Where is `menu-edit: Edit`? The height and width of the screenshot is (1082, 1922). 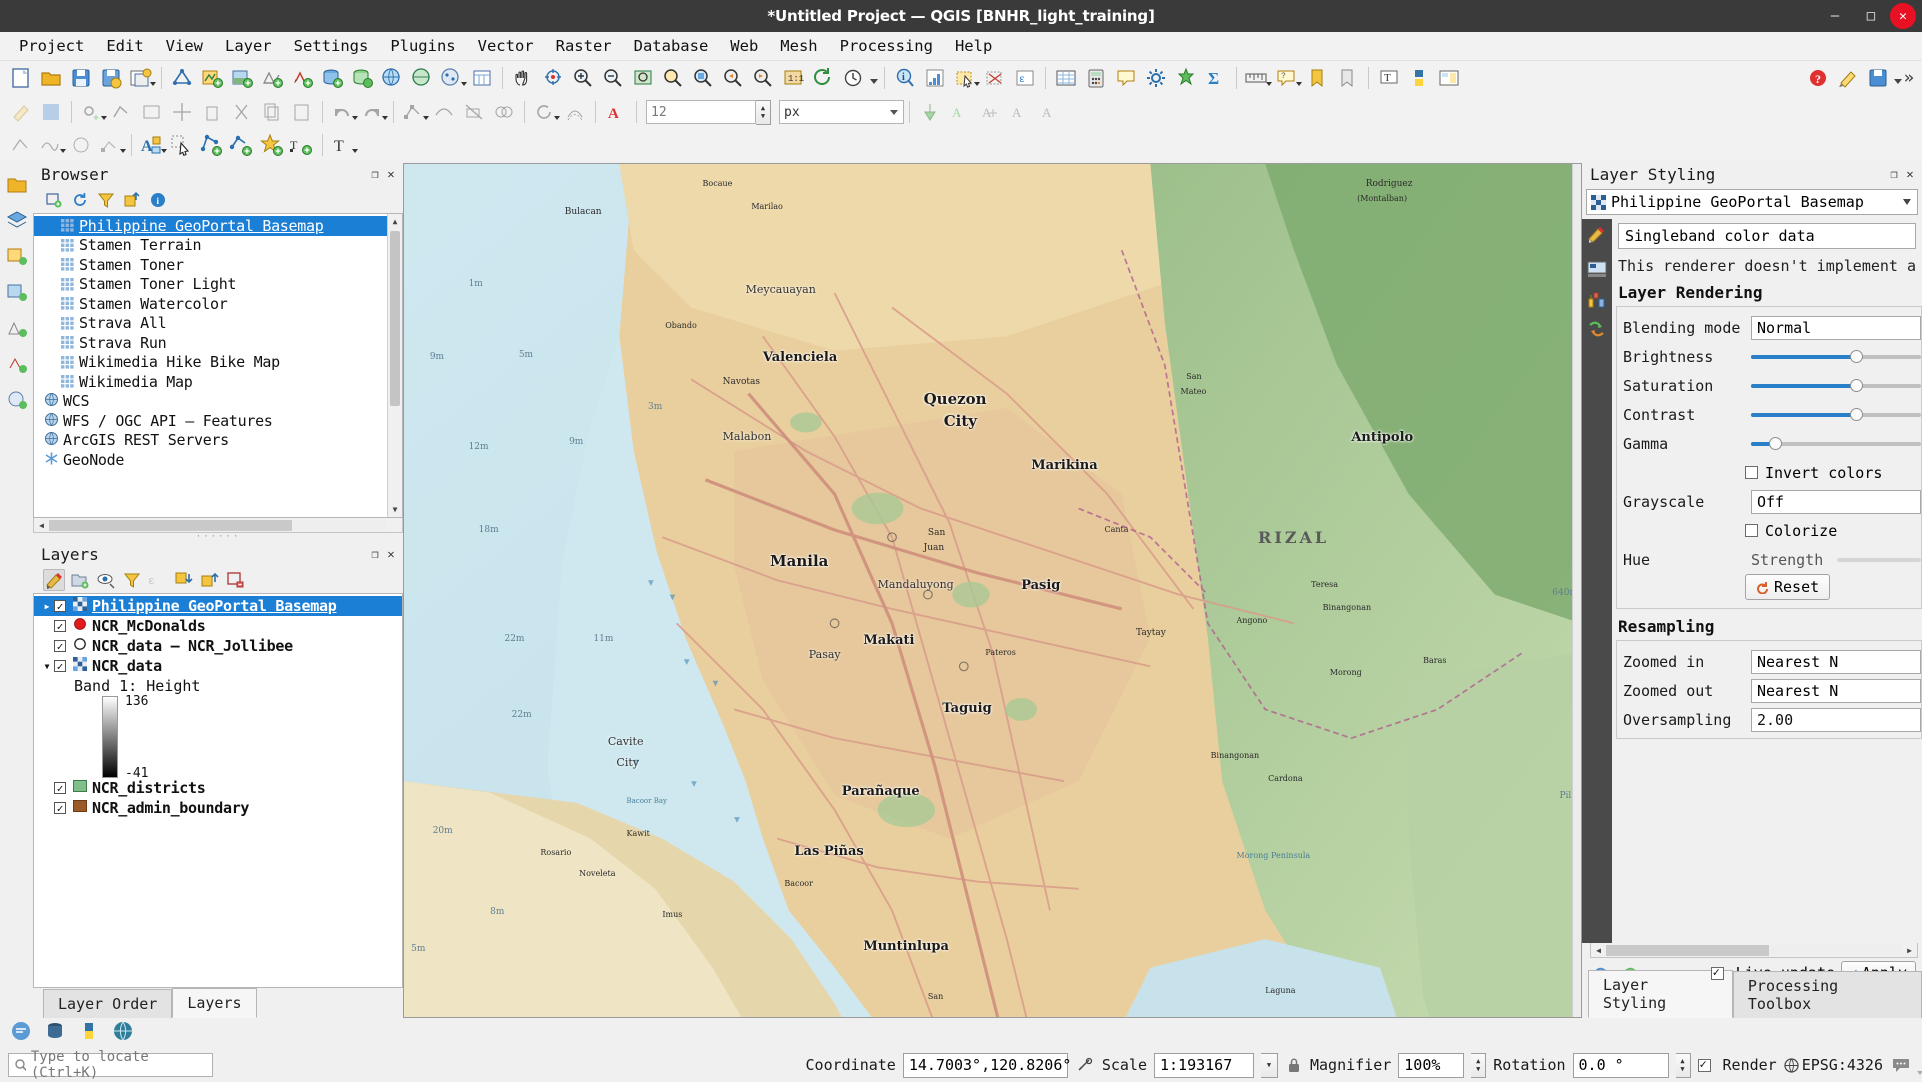 menu-edit: Edit is located at coordinates (124, 46).